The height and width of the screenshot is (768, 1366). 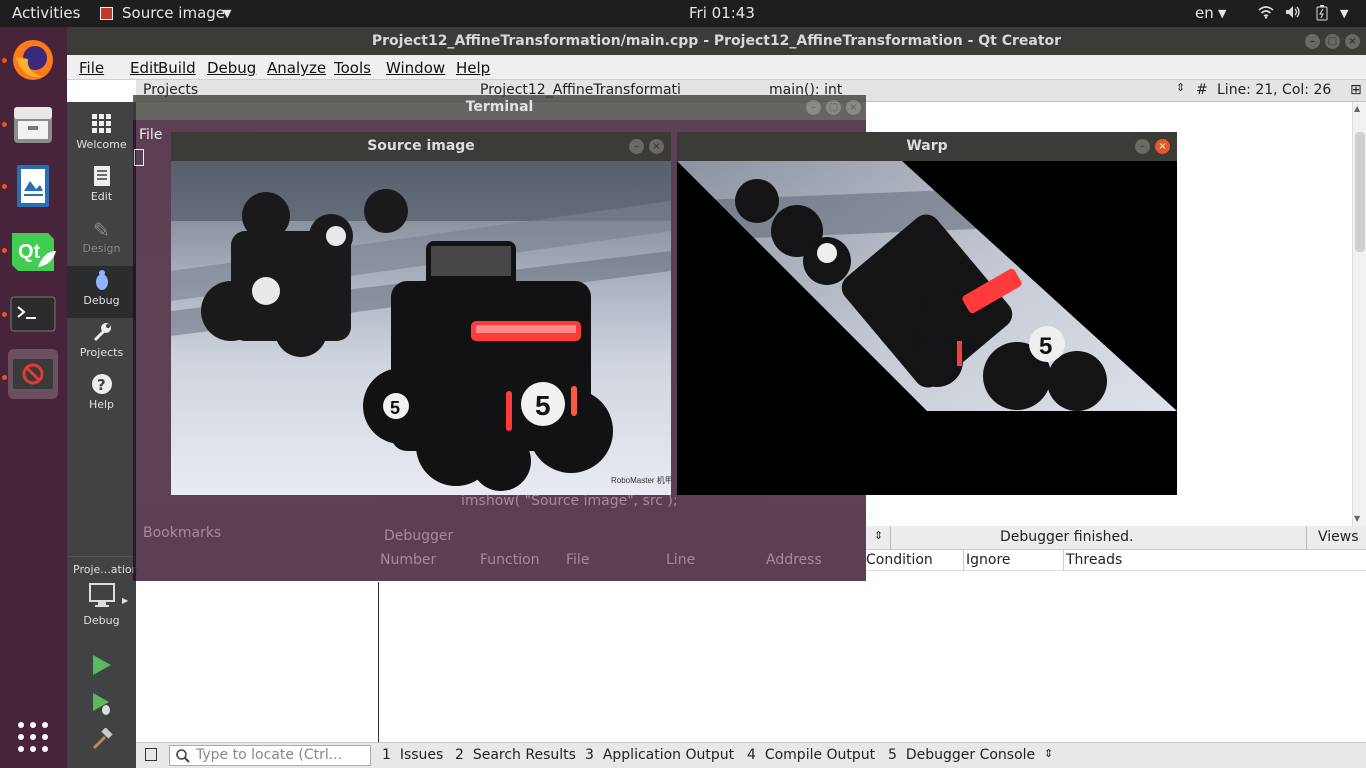 What do you see at coordinates (408, 560) in the screenshot?
I see `column-number: Number` at bounding box center [408, 560].